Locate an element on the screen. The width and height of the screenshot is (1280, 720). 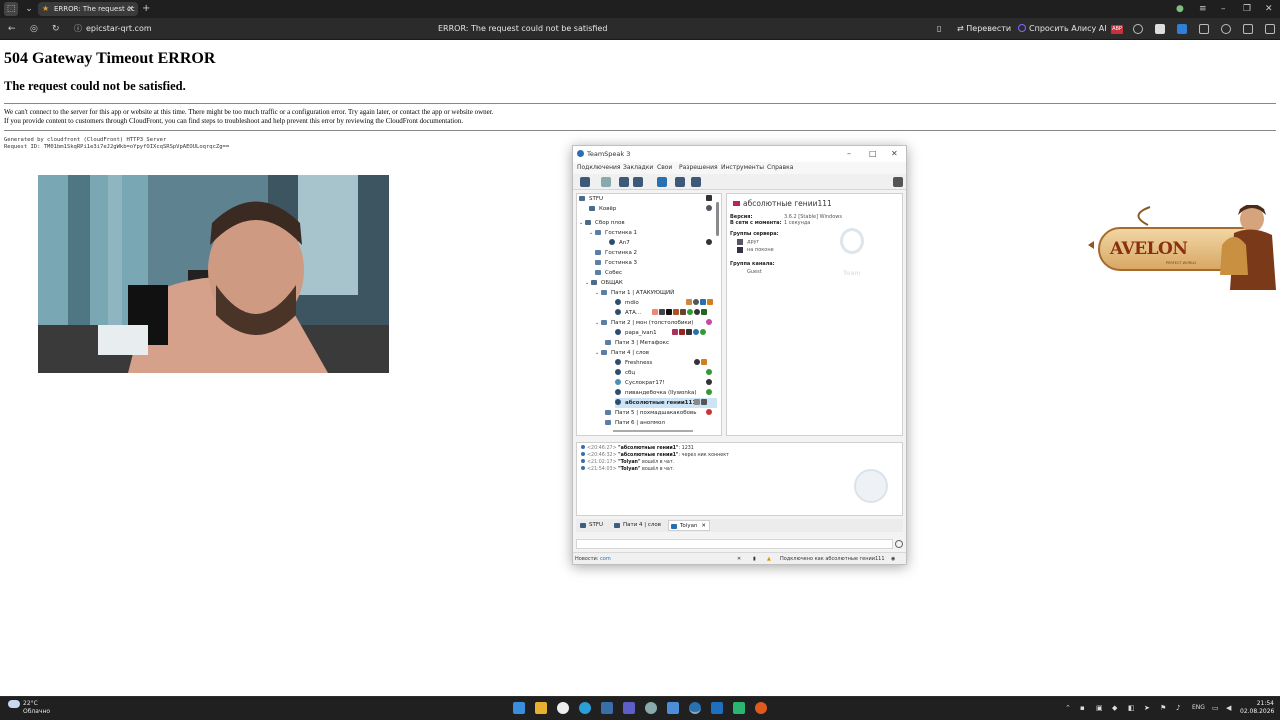
url-field: epicstar-qrt.com is located at coordinates (119, 29).